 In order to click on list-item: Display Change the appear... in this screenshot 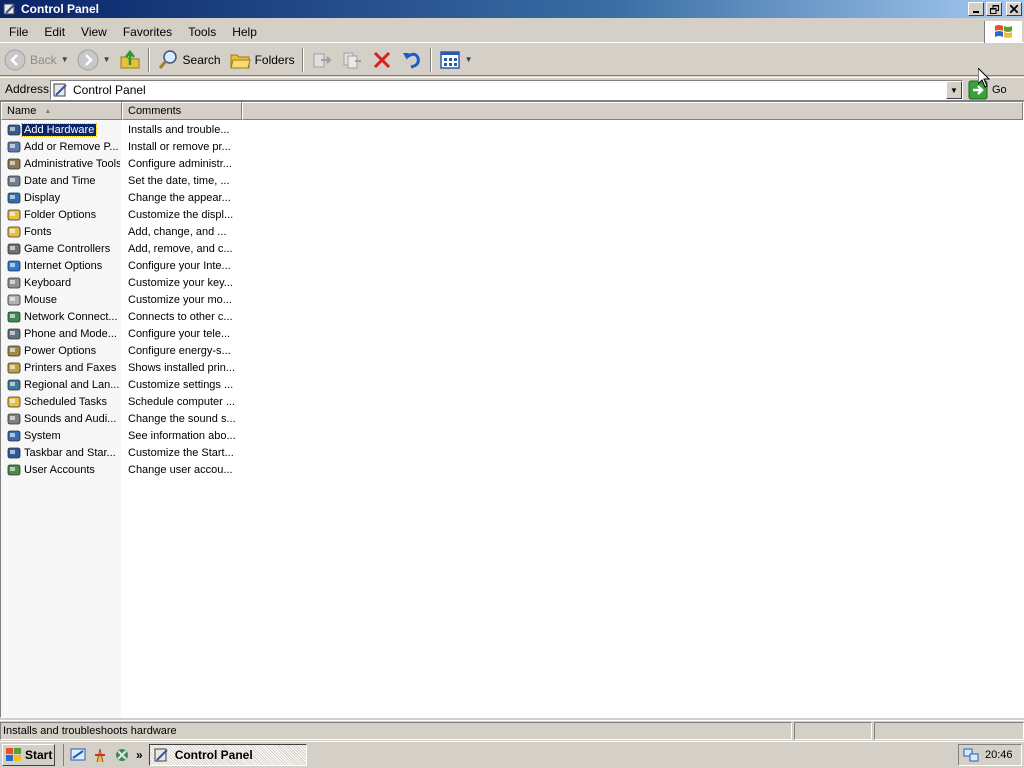, I will do `click(121, 197)`.